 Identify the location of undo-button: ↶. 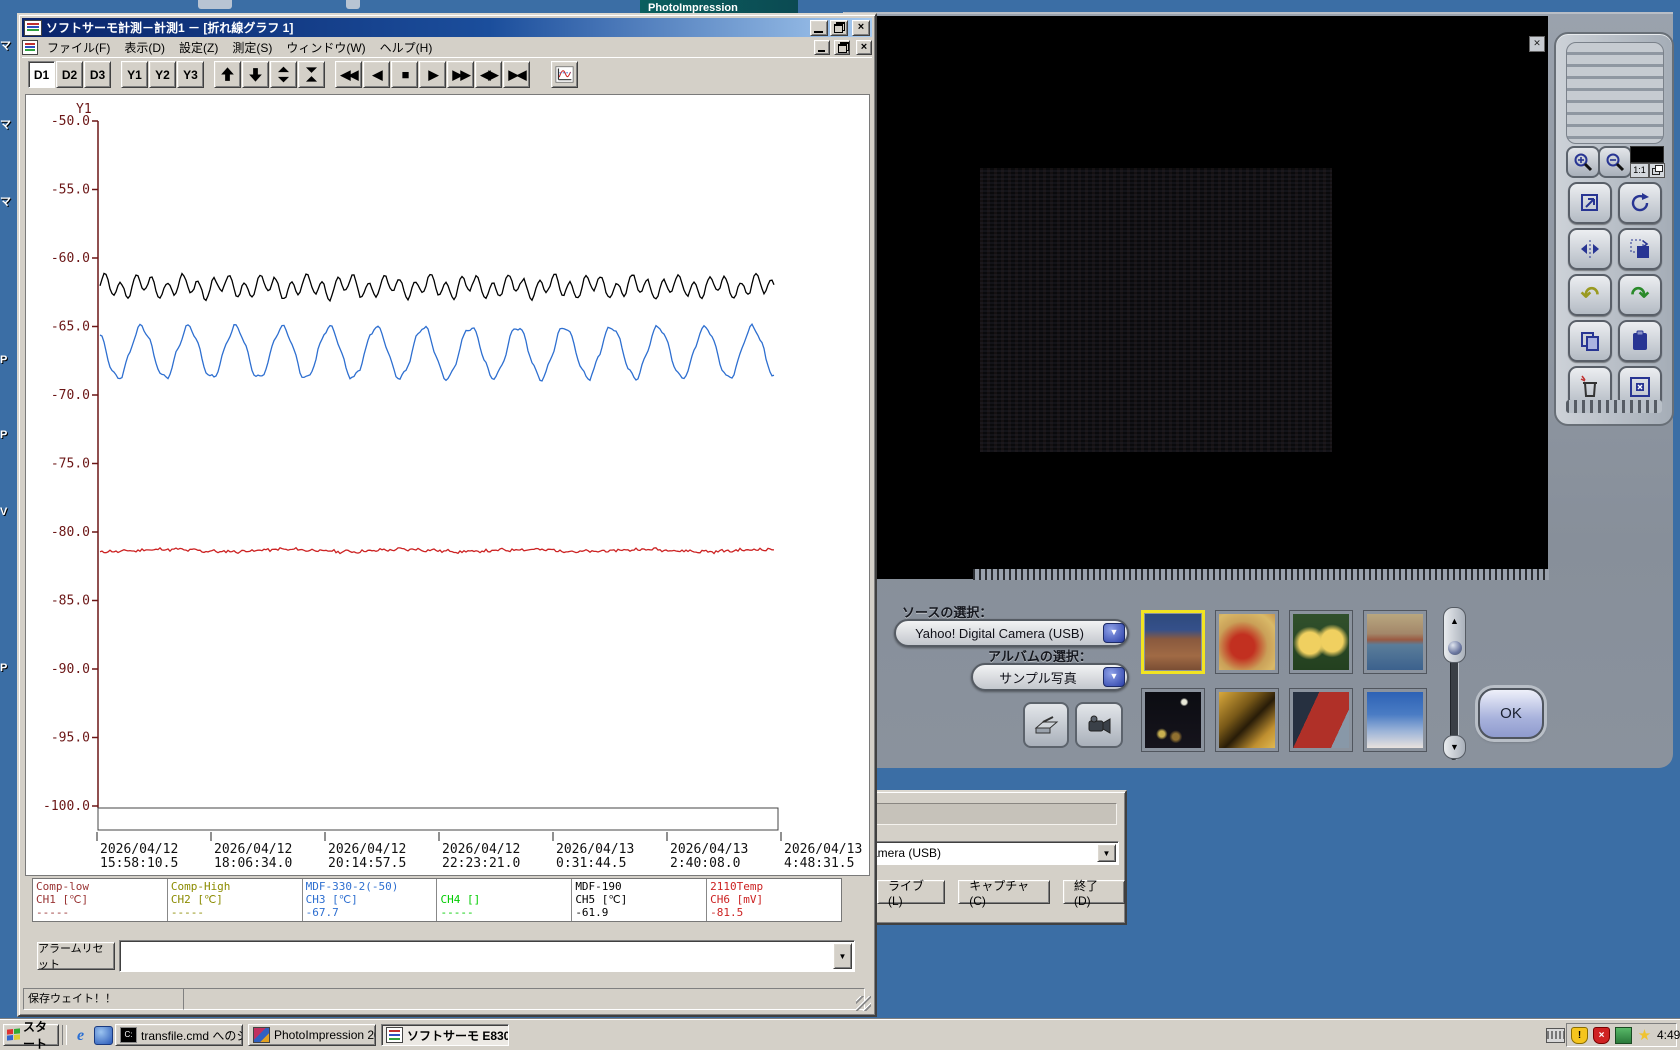
(1590, 295).